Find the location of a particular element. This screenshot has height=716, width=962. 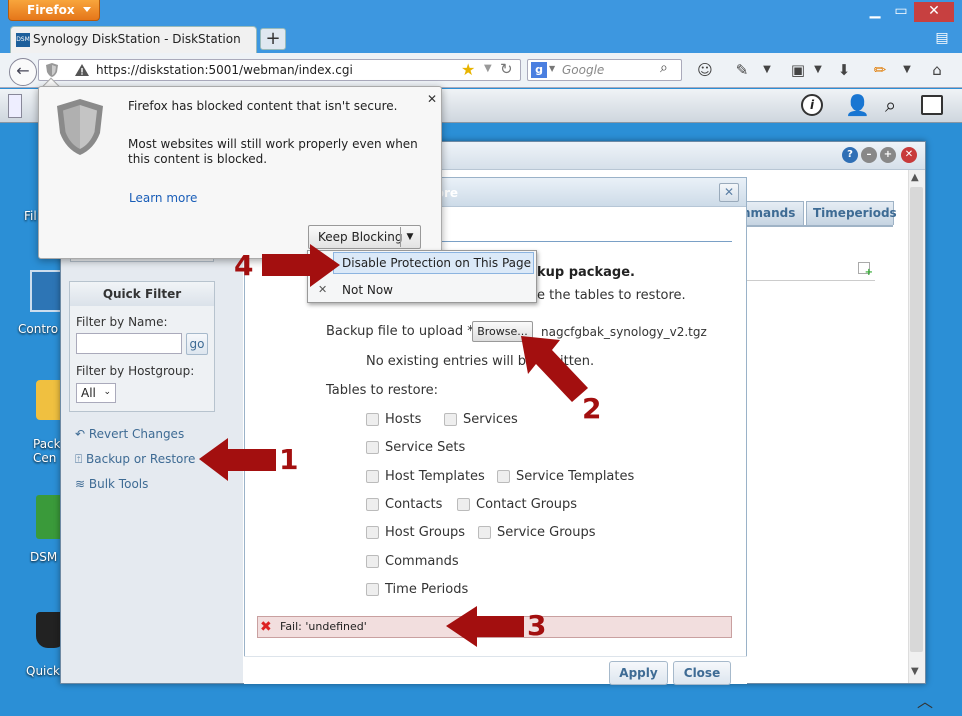

scrollbar-thumb is located at coordinates (916, 419).